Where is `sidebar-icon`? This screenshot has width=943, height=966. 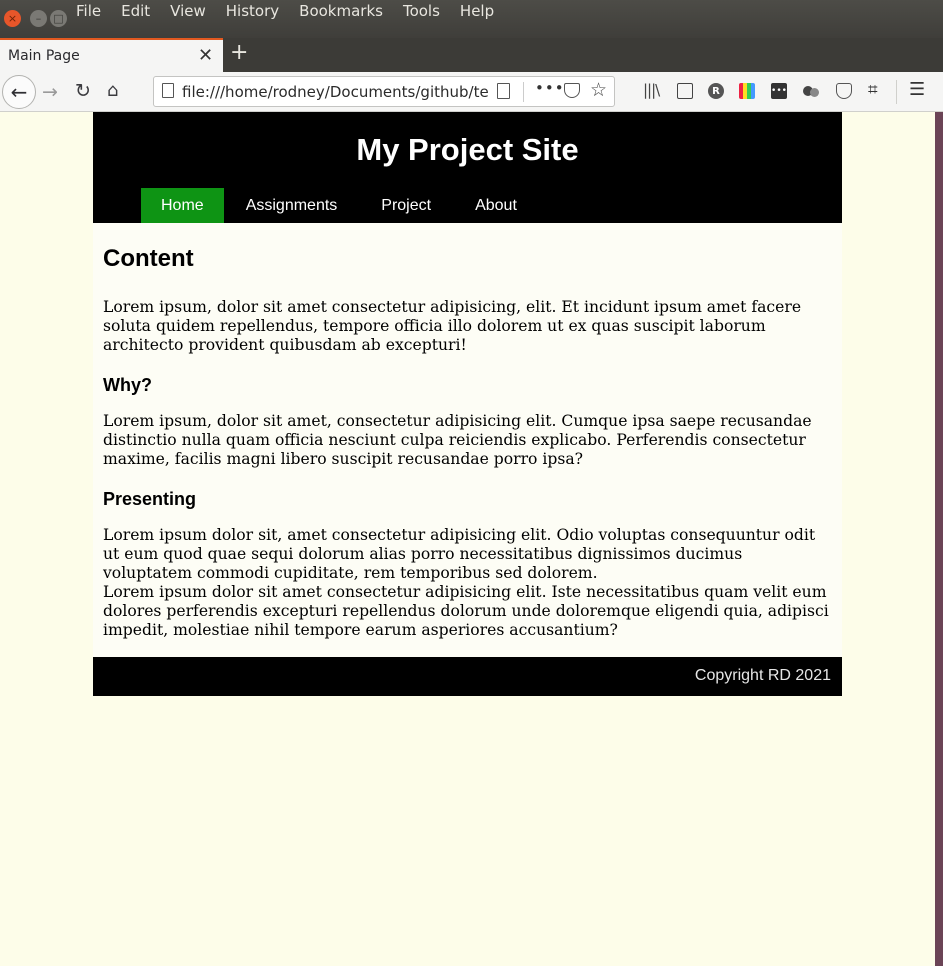 sidebar-icon is located at coordinates (685, 91).